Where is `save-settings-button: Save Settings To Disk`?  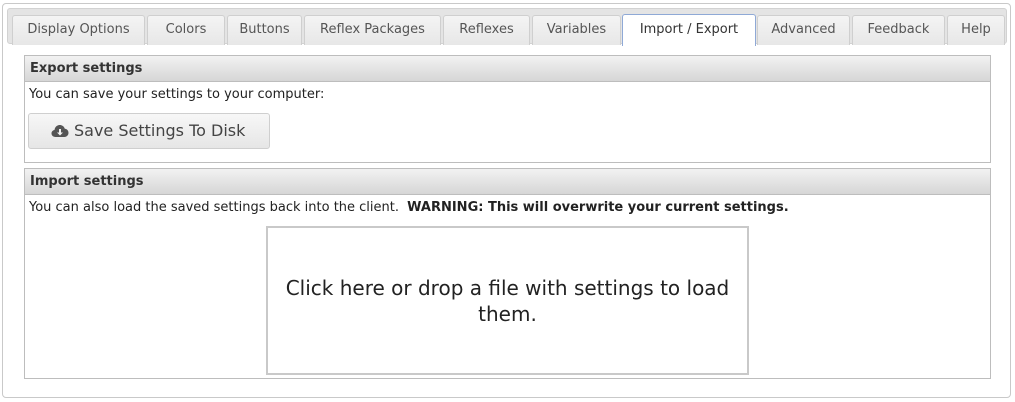
save-settings-button: Save Settings To Disk is located at coordinates (149, 131).